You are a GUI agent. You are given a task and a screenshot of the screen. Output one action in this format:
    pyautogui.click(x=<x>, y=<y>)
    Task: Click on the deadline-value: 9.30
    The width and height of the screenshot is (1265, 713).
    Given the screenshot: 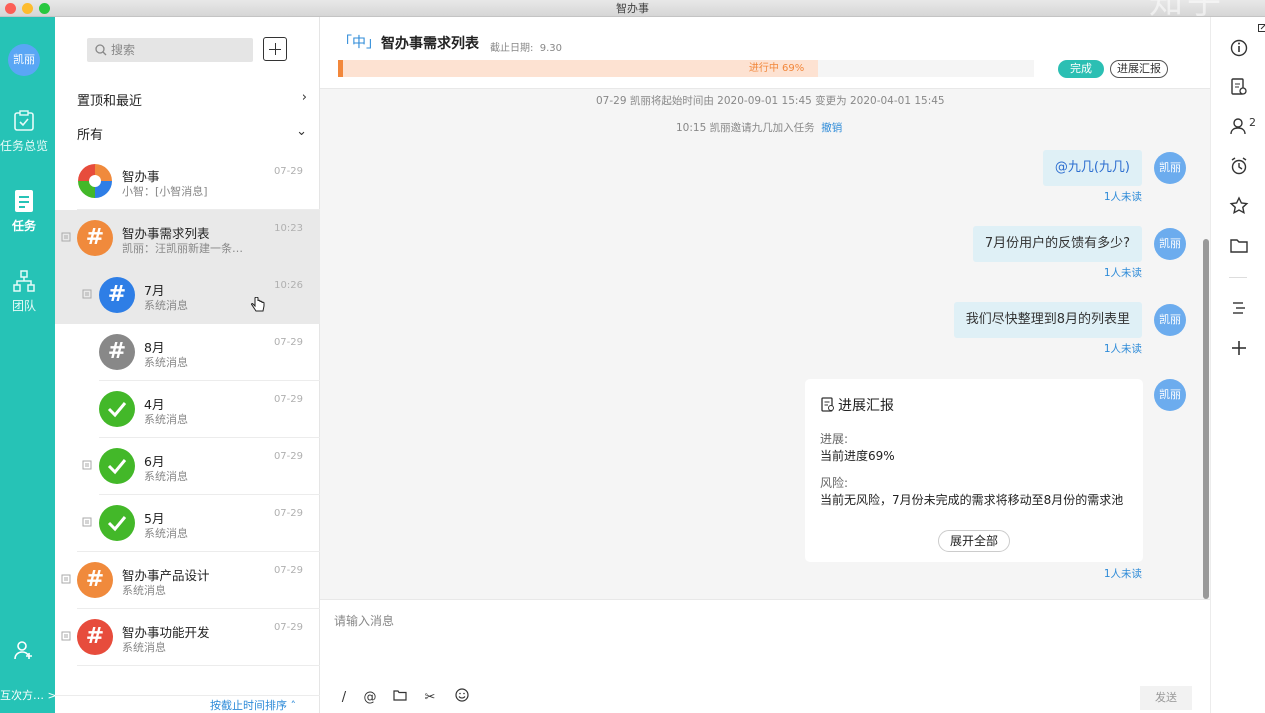 What is the action you would take?
    pyautogui.click(x=550, y=48)
    